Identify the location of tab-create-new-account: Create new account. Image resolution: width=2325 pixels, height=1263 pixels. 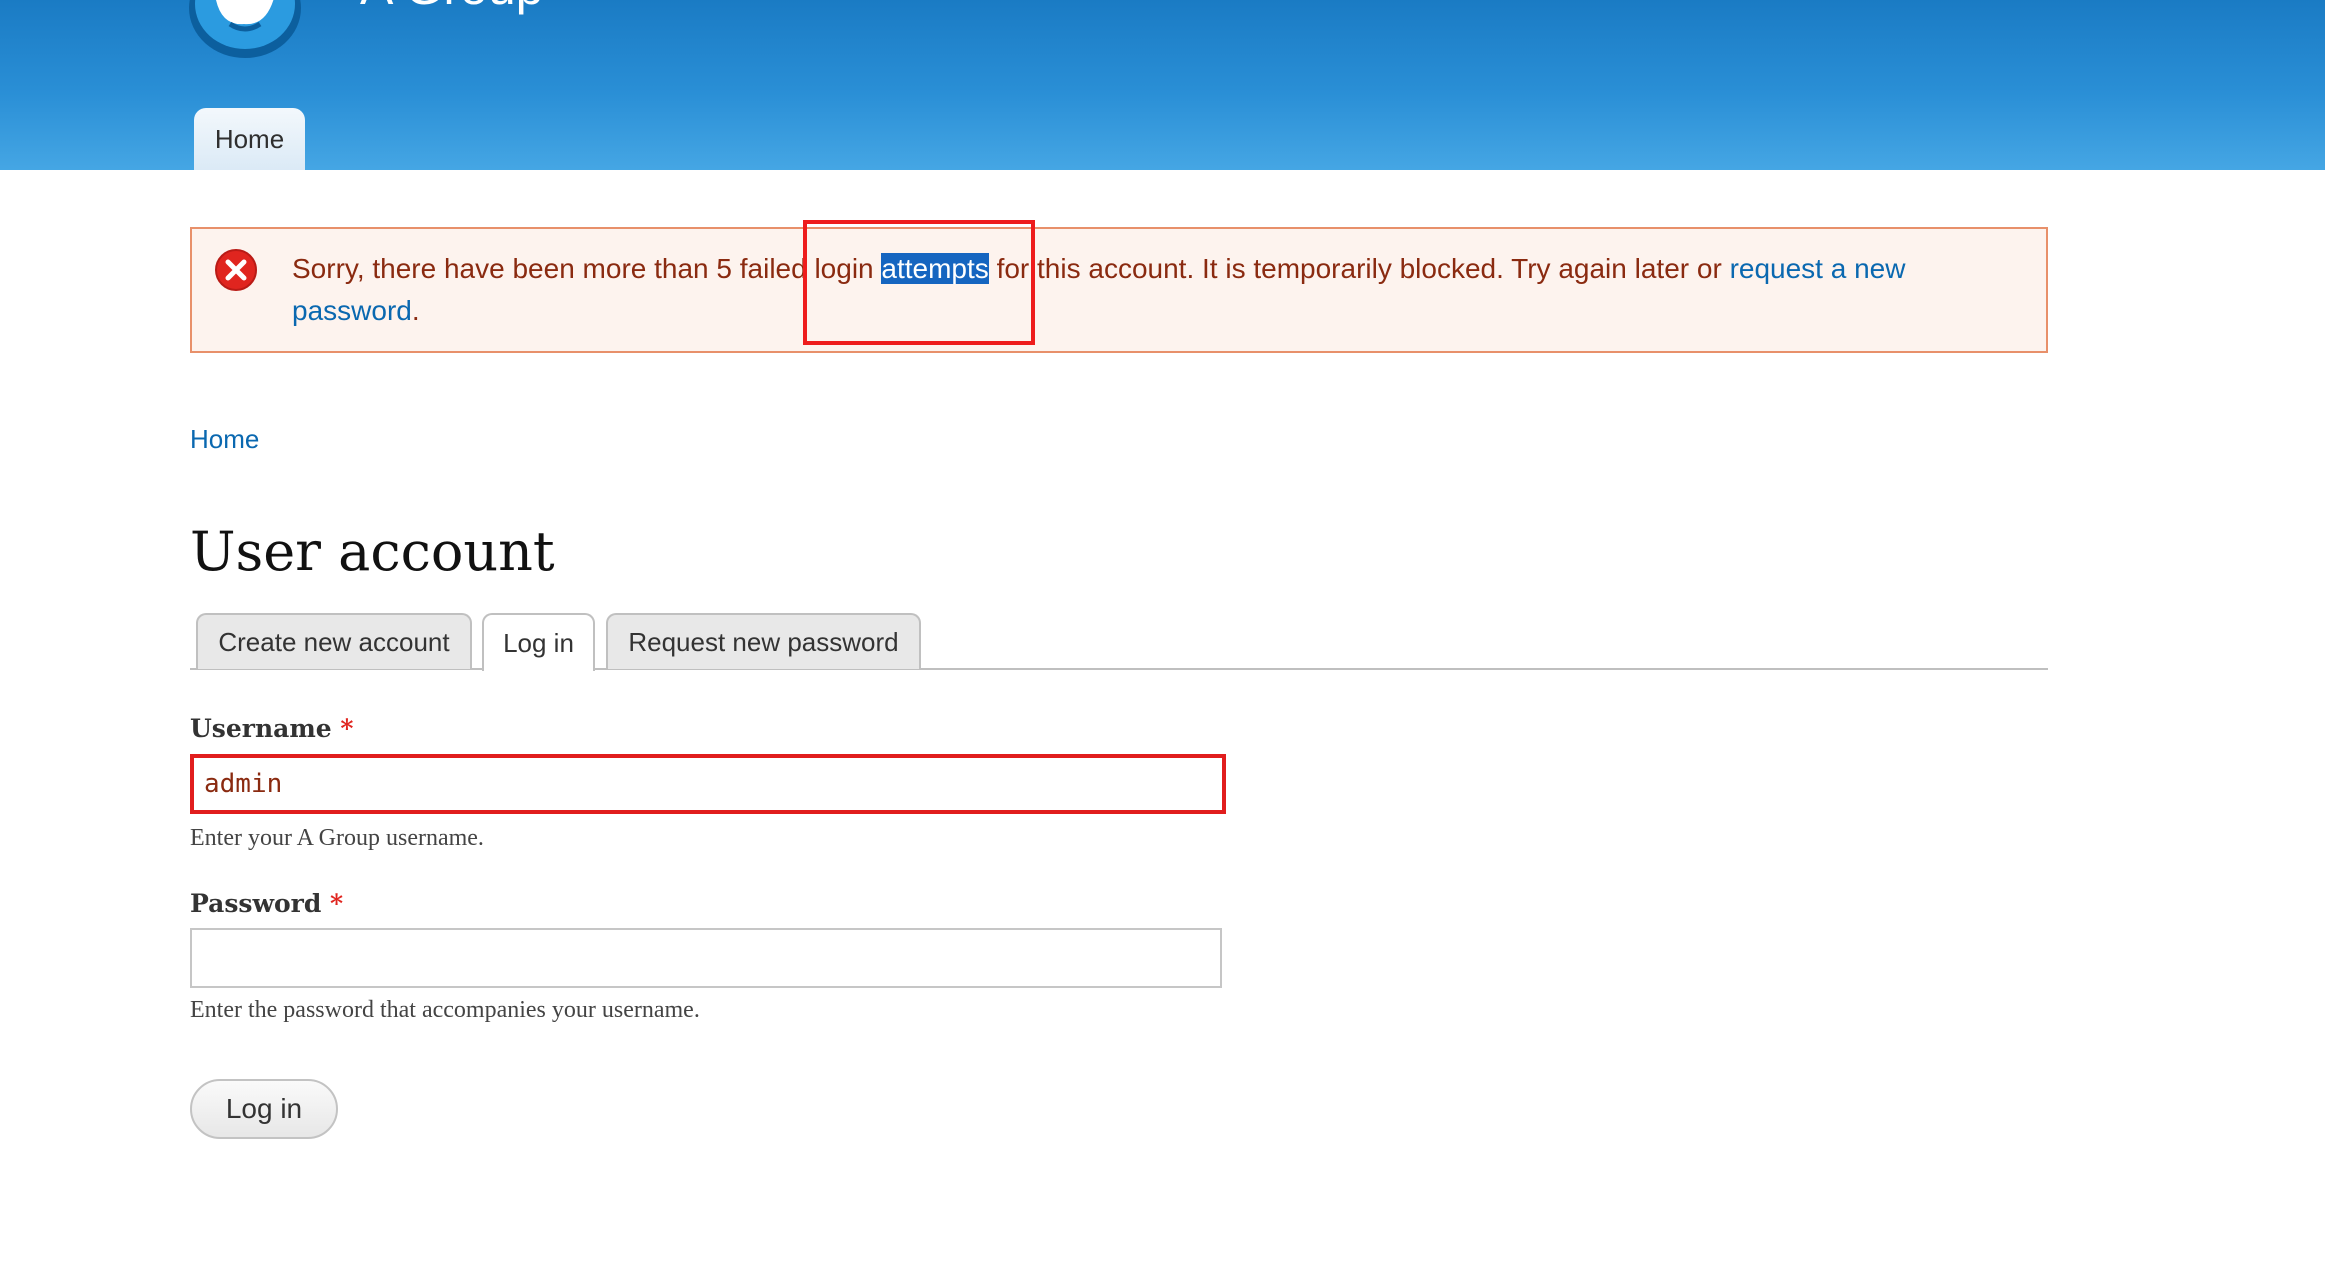
(334, 641).